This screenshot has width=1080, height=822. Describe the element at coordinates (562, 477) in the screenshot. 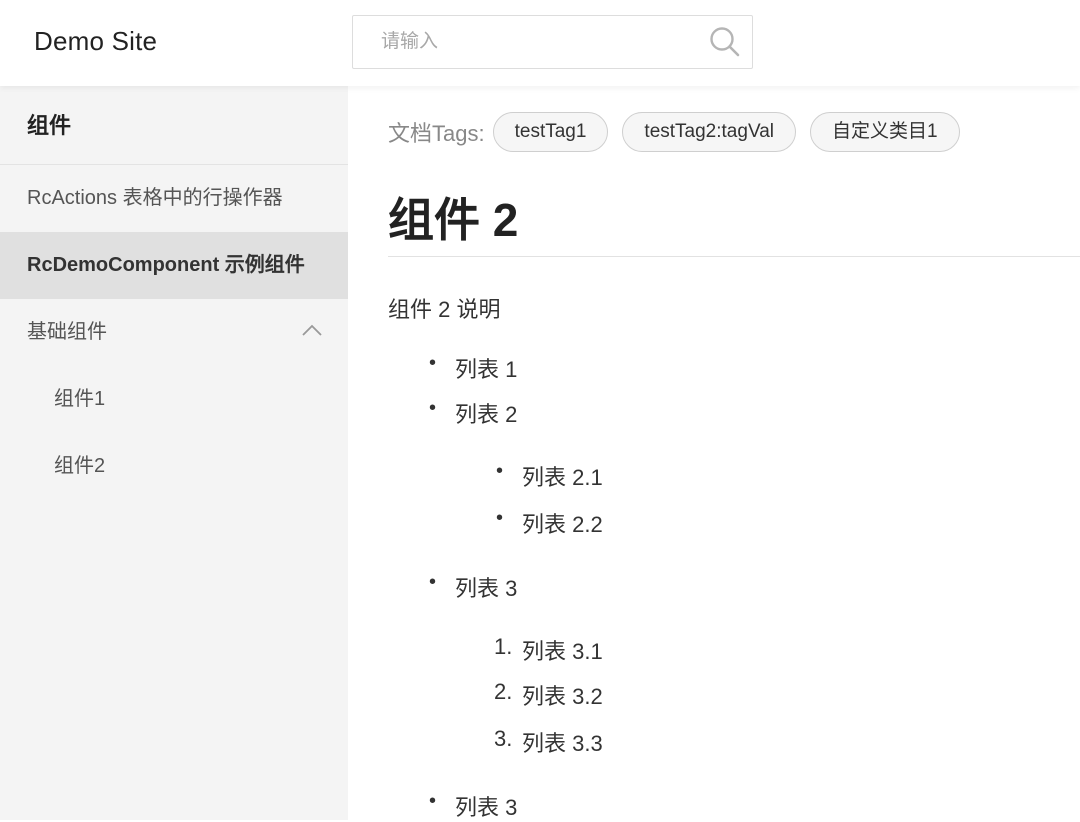

I see `list-item-text: 列表 2.1` at that location.